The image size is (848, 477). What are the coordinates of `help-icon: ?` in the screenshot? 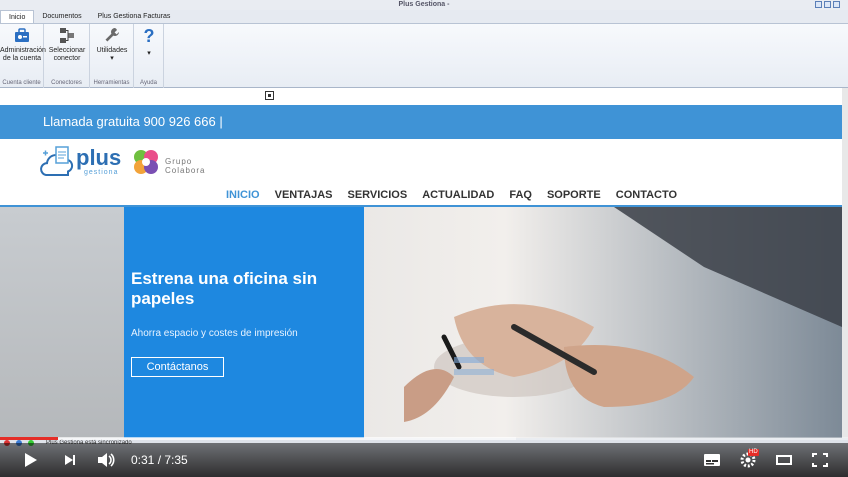 It's located at (149, 36).